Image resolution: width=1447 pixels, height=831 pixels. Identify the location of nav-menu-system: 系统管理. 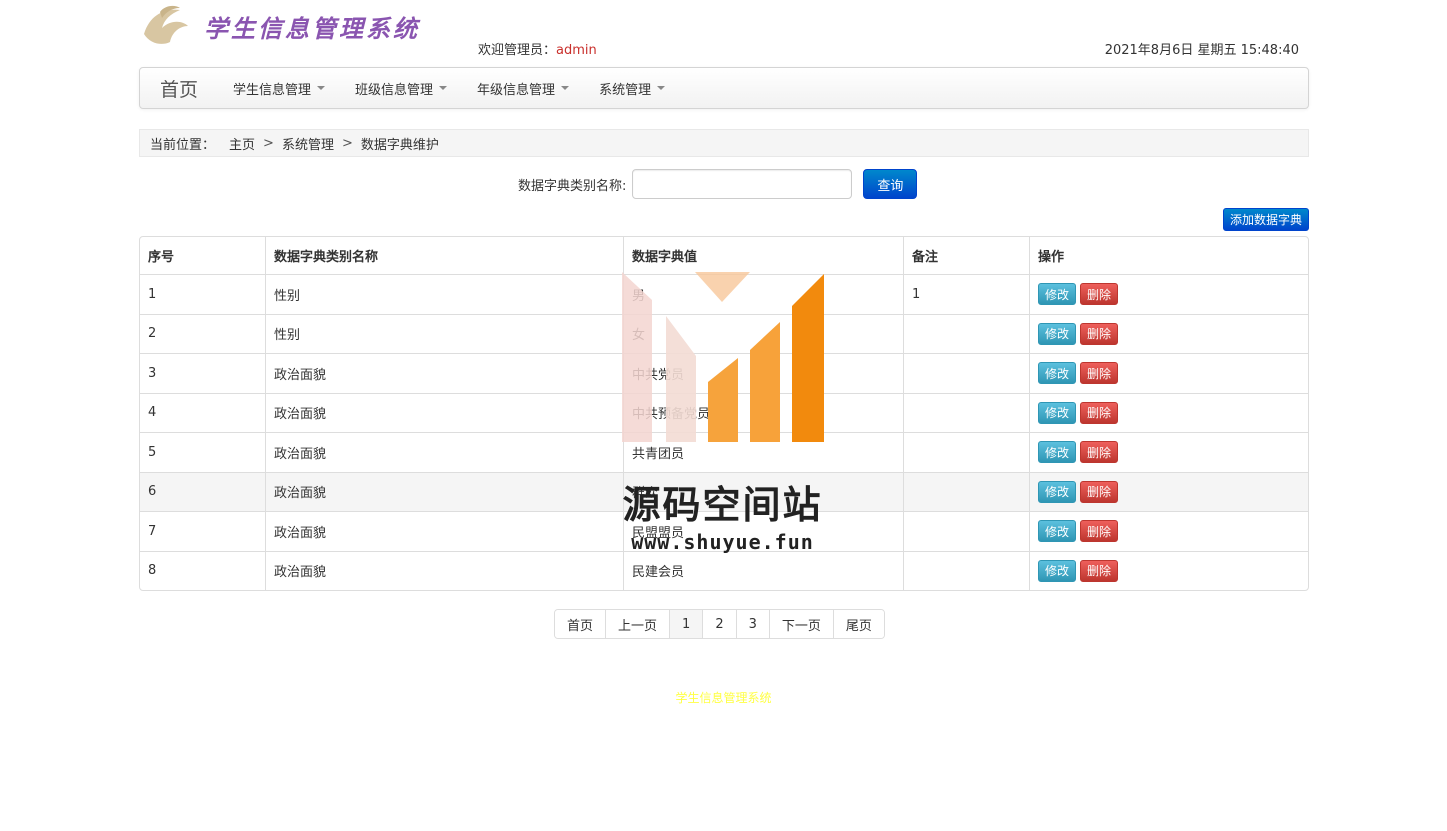
(632, 88).